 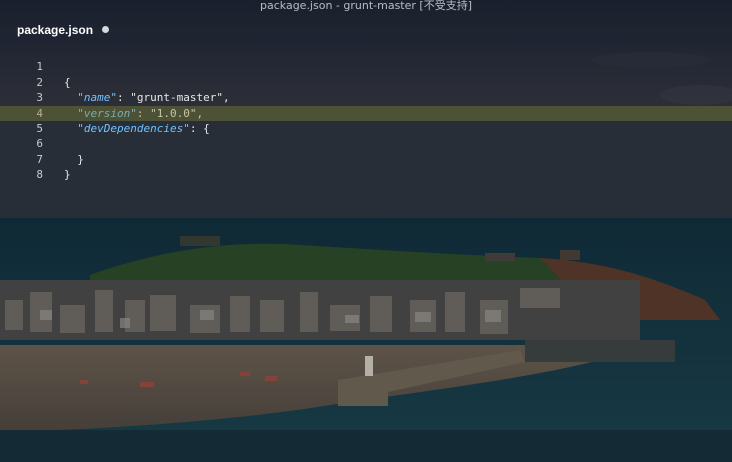 I want to click on code-line: 8, so click(x=366, y=166).